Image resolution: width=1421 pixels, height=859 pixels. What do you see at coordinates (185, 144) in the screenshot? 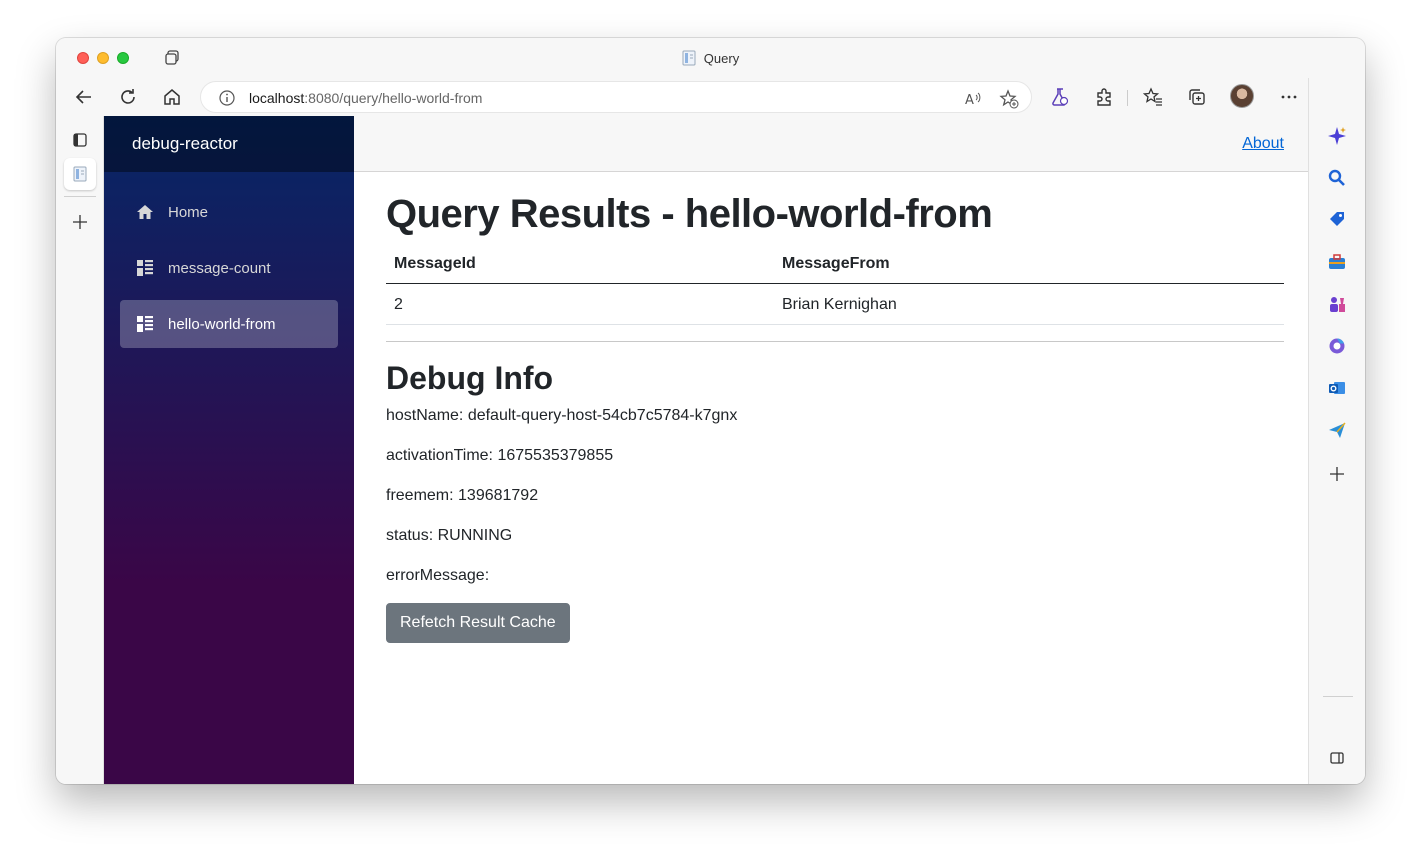
I see `app-brand: debug-reactor` at bounding box center [185, 144].